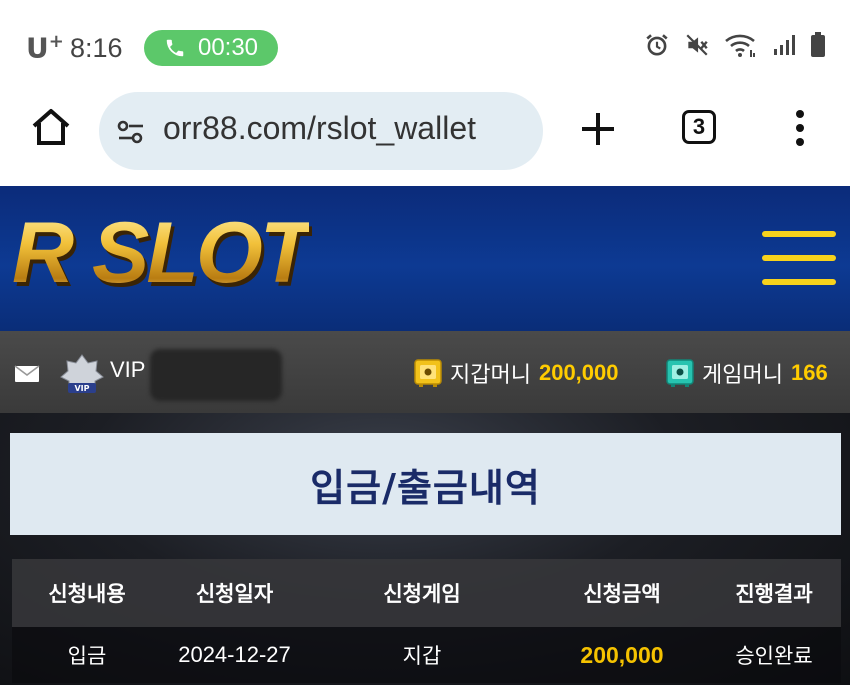  I want to click on mail-icon, so click(27, 374).